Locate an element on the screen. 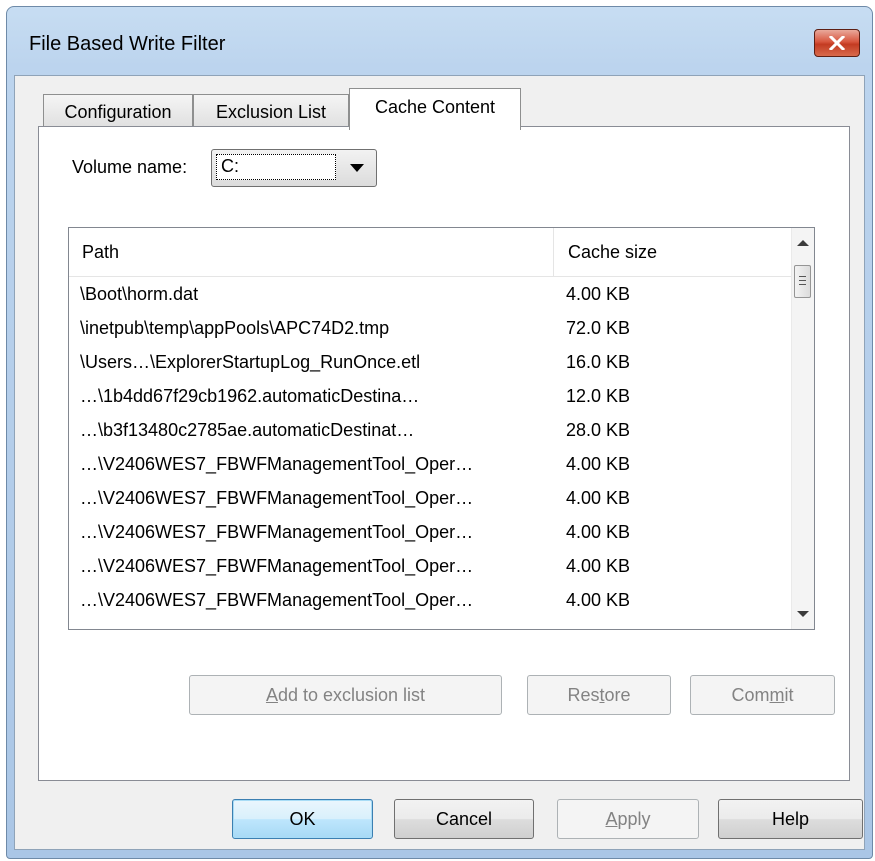 This screenshot has height=861, width=875. button-label: Restore is located at coordinates (598, 695).